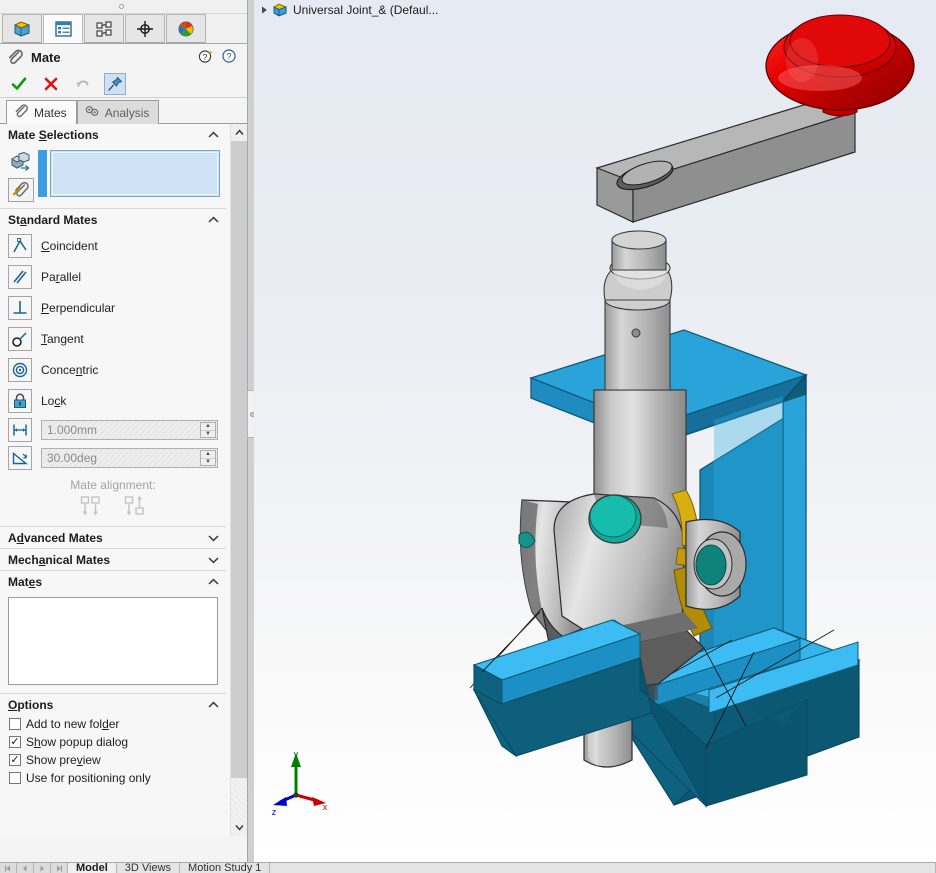 The width and height of the screenshot is (936, 873). What do you see at coordinates (135, 173) in the screenshot?
I see `selected-entities-field` at bounding box center [135, 173].